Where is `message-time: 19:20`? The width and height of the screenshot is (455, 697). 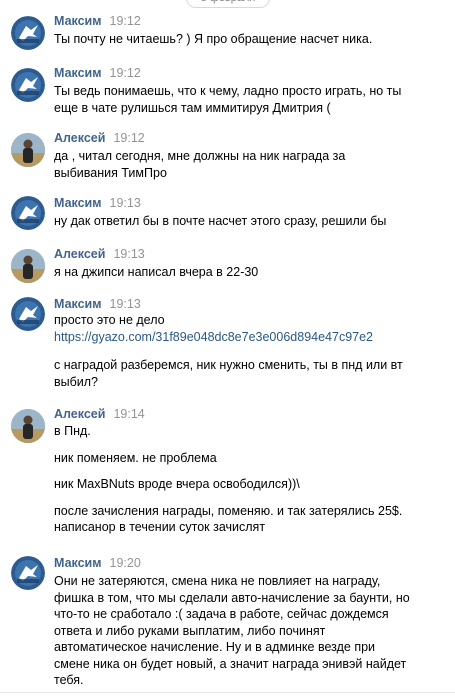
message-time: 19:20 is located at coordinates (125, 563).